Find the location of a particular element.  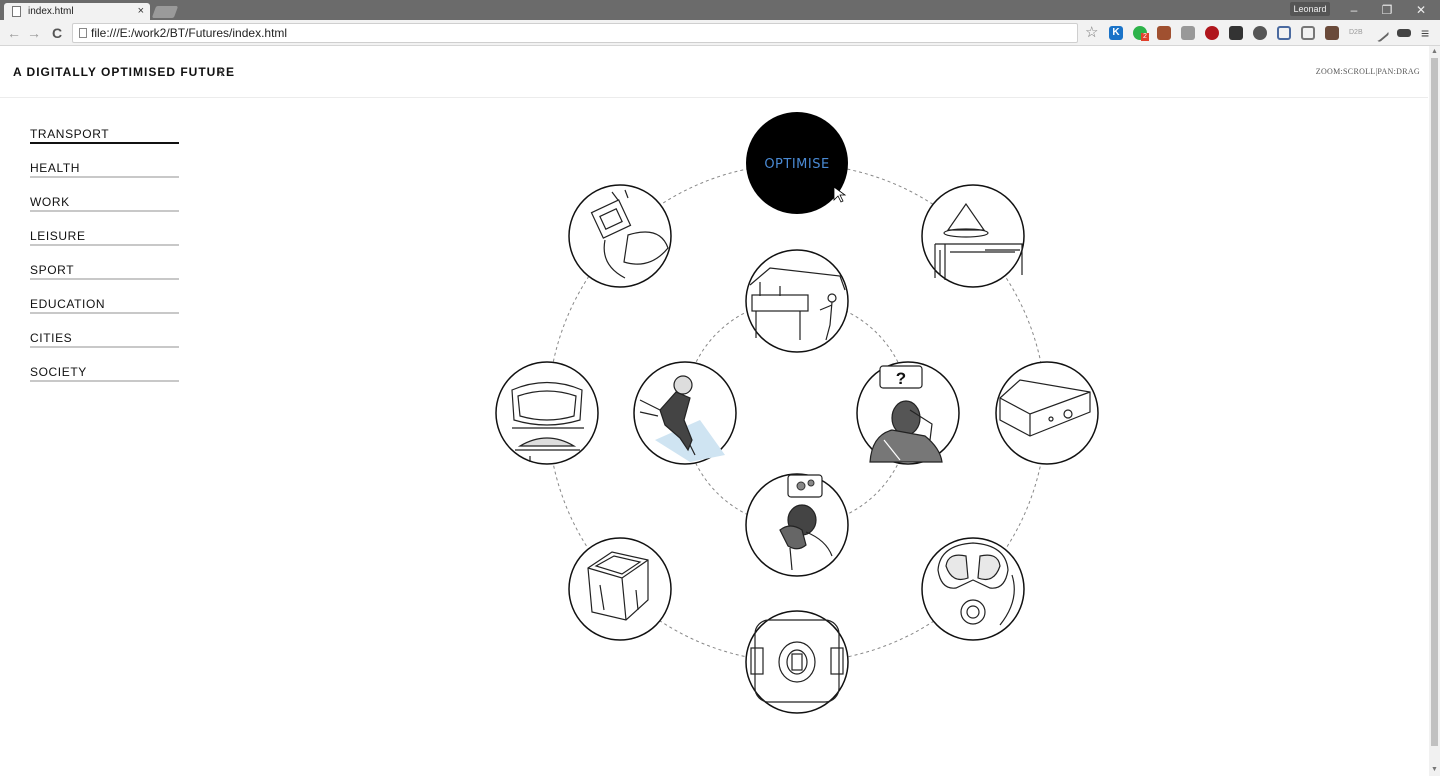

skydiver-node is located at coordinates (685, 413).